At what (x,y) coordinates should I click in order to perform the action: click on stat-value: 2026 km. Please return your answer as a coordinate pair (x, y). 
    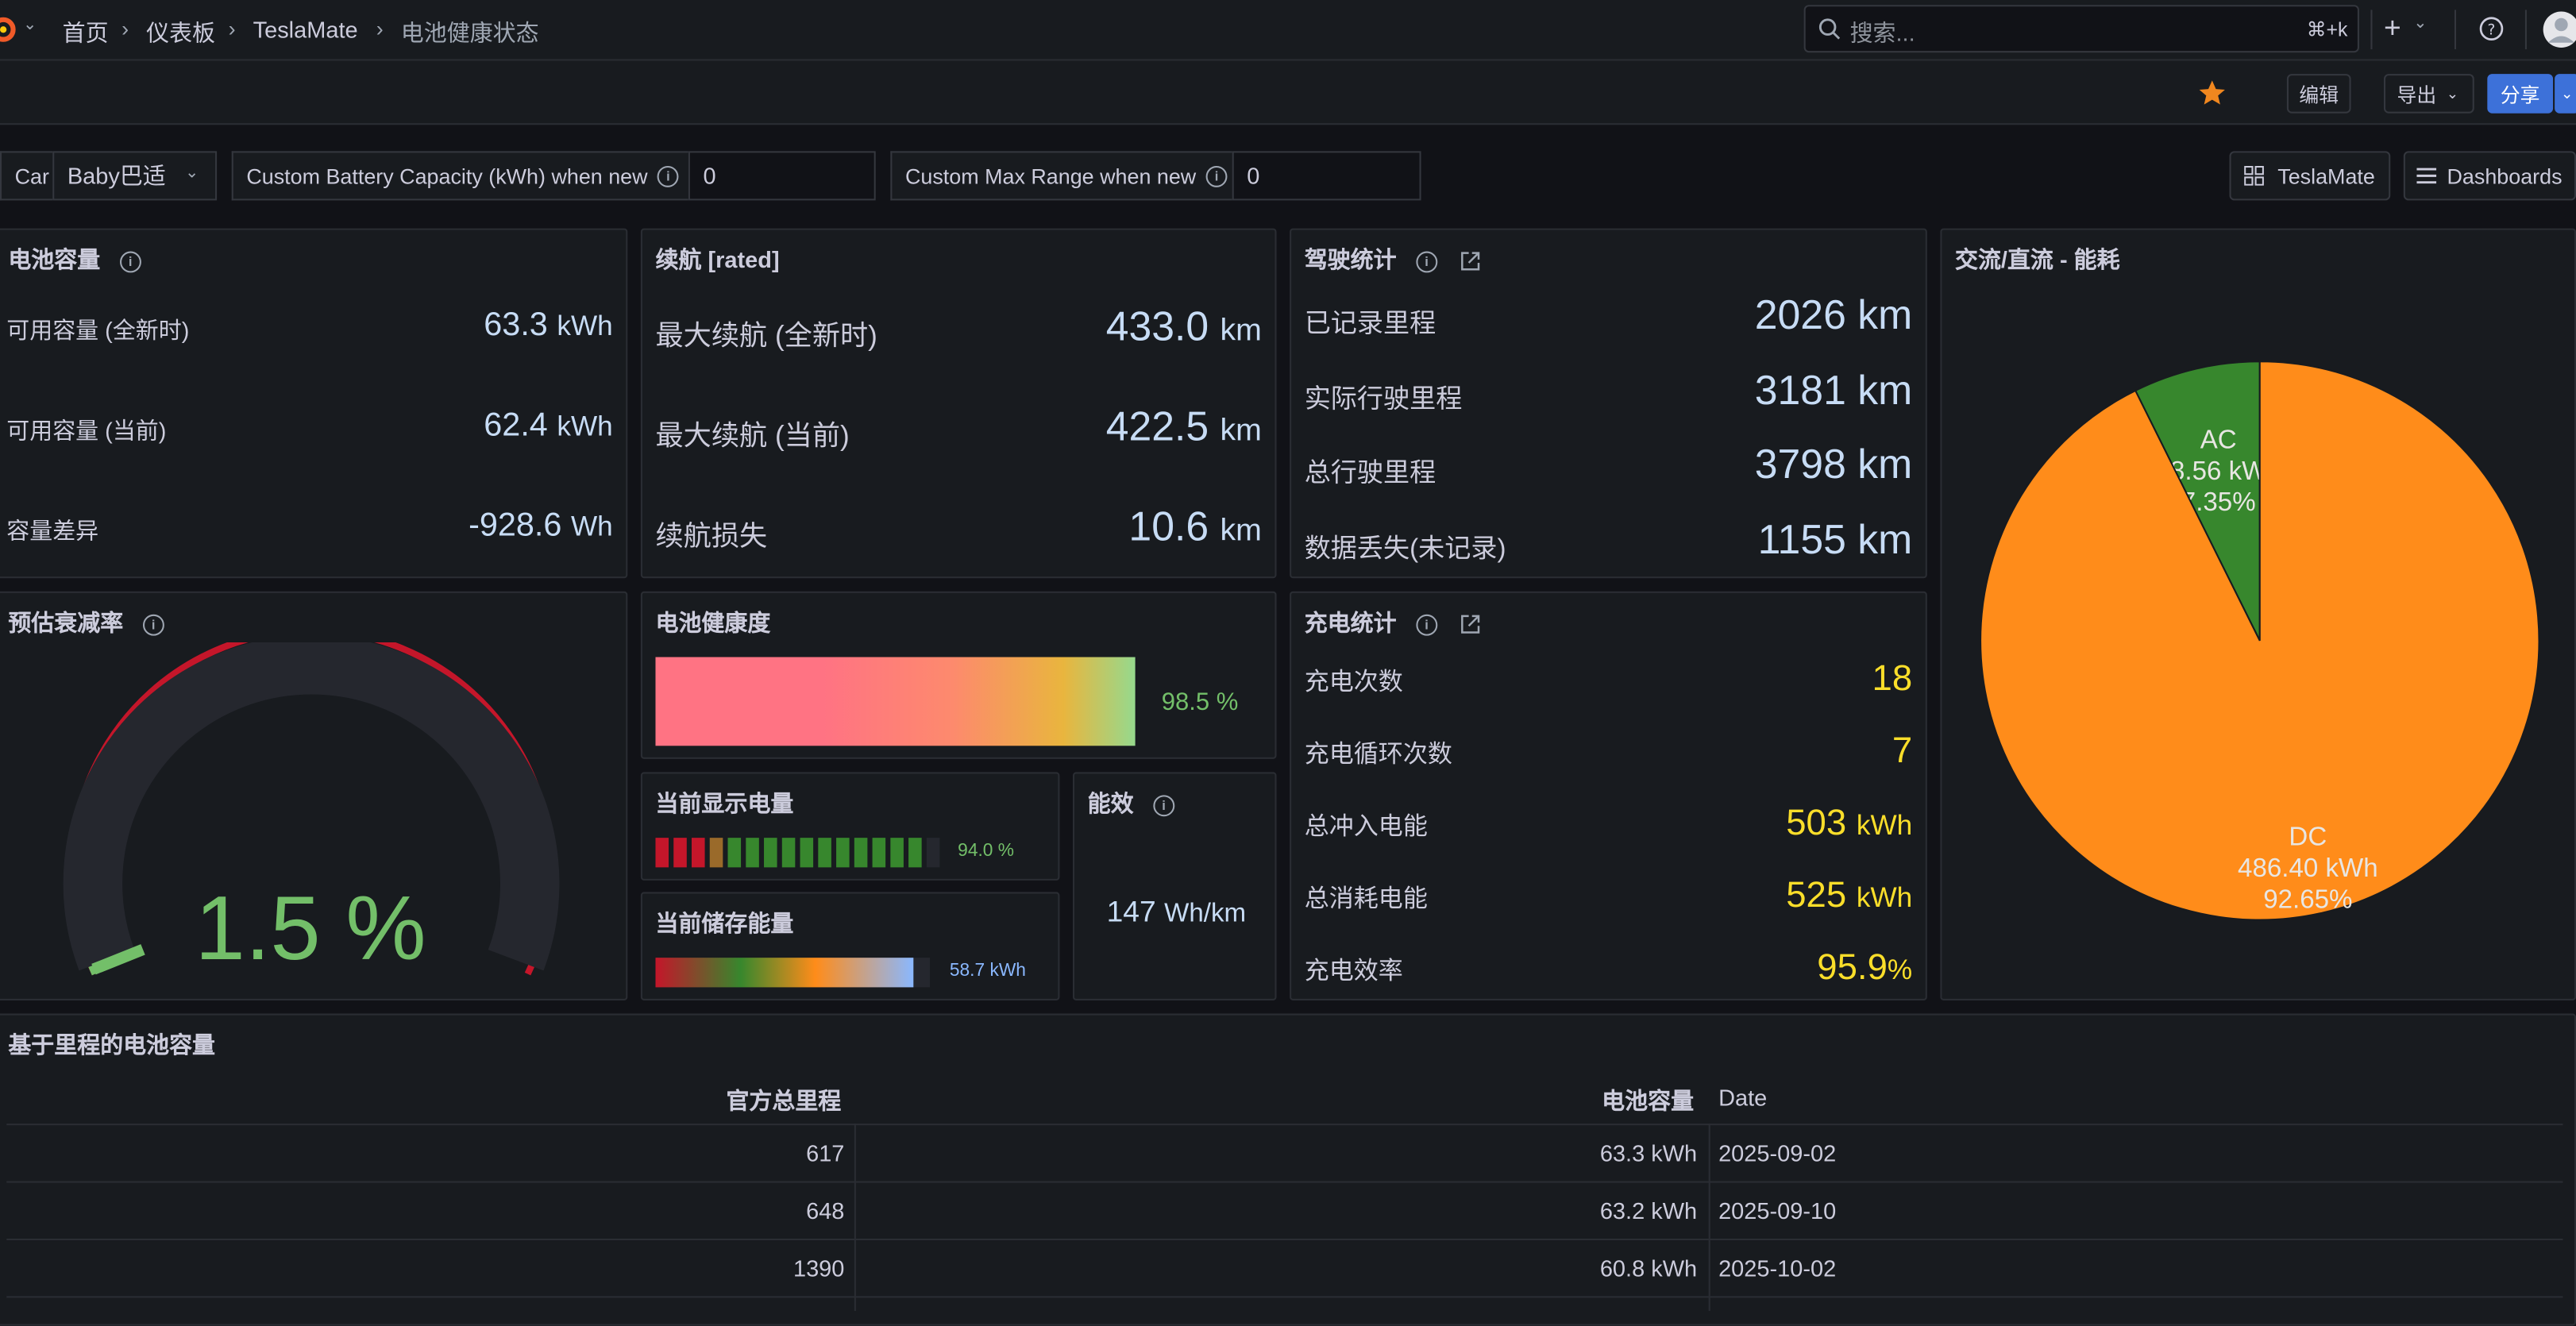
    Looking at the image, I should click on (1833, 315).